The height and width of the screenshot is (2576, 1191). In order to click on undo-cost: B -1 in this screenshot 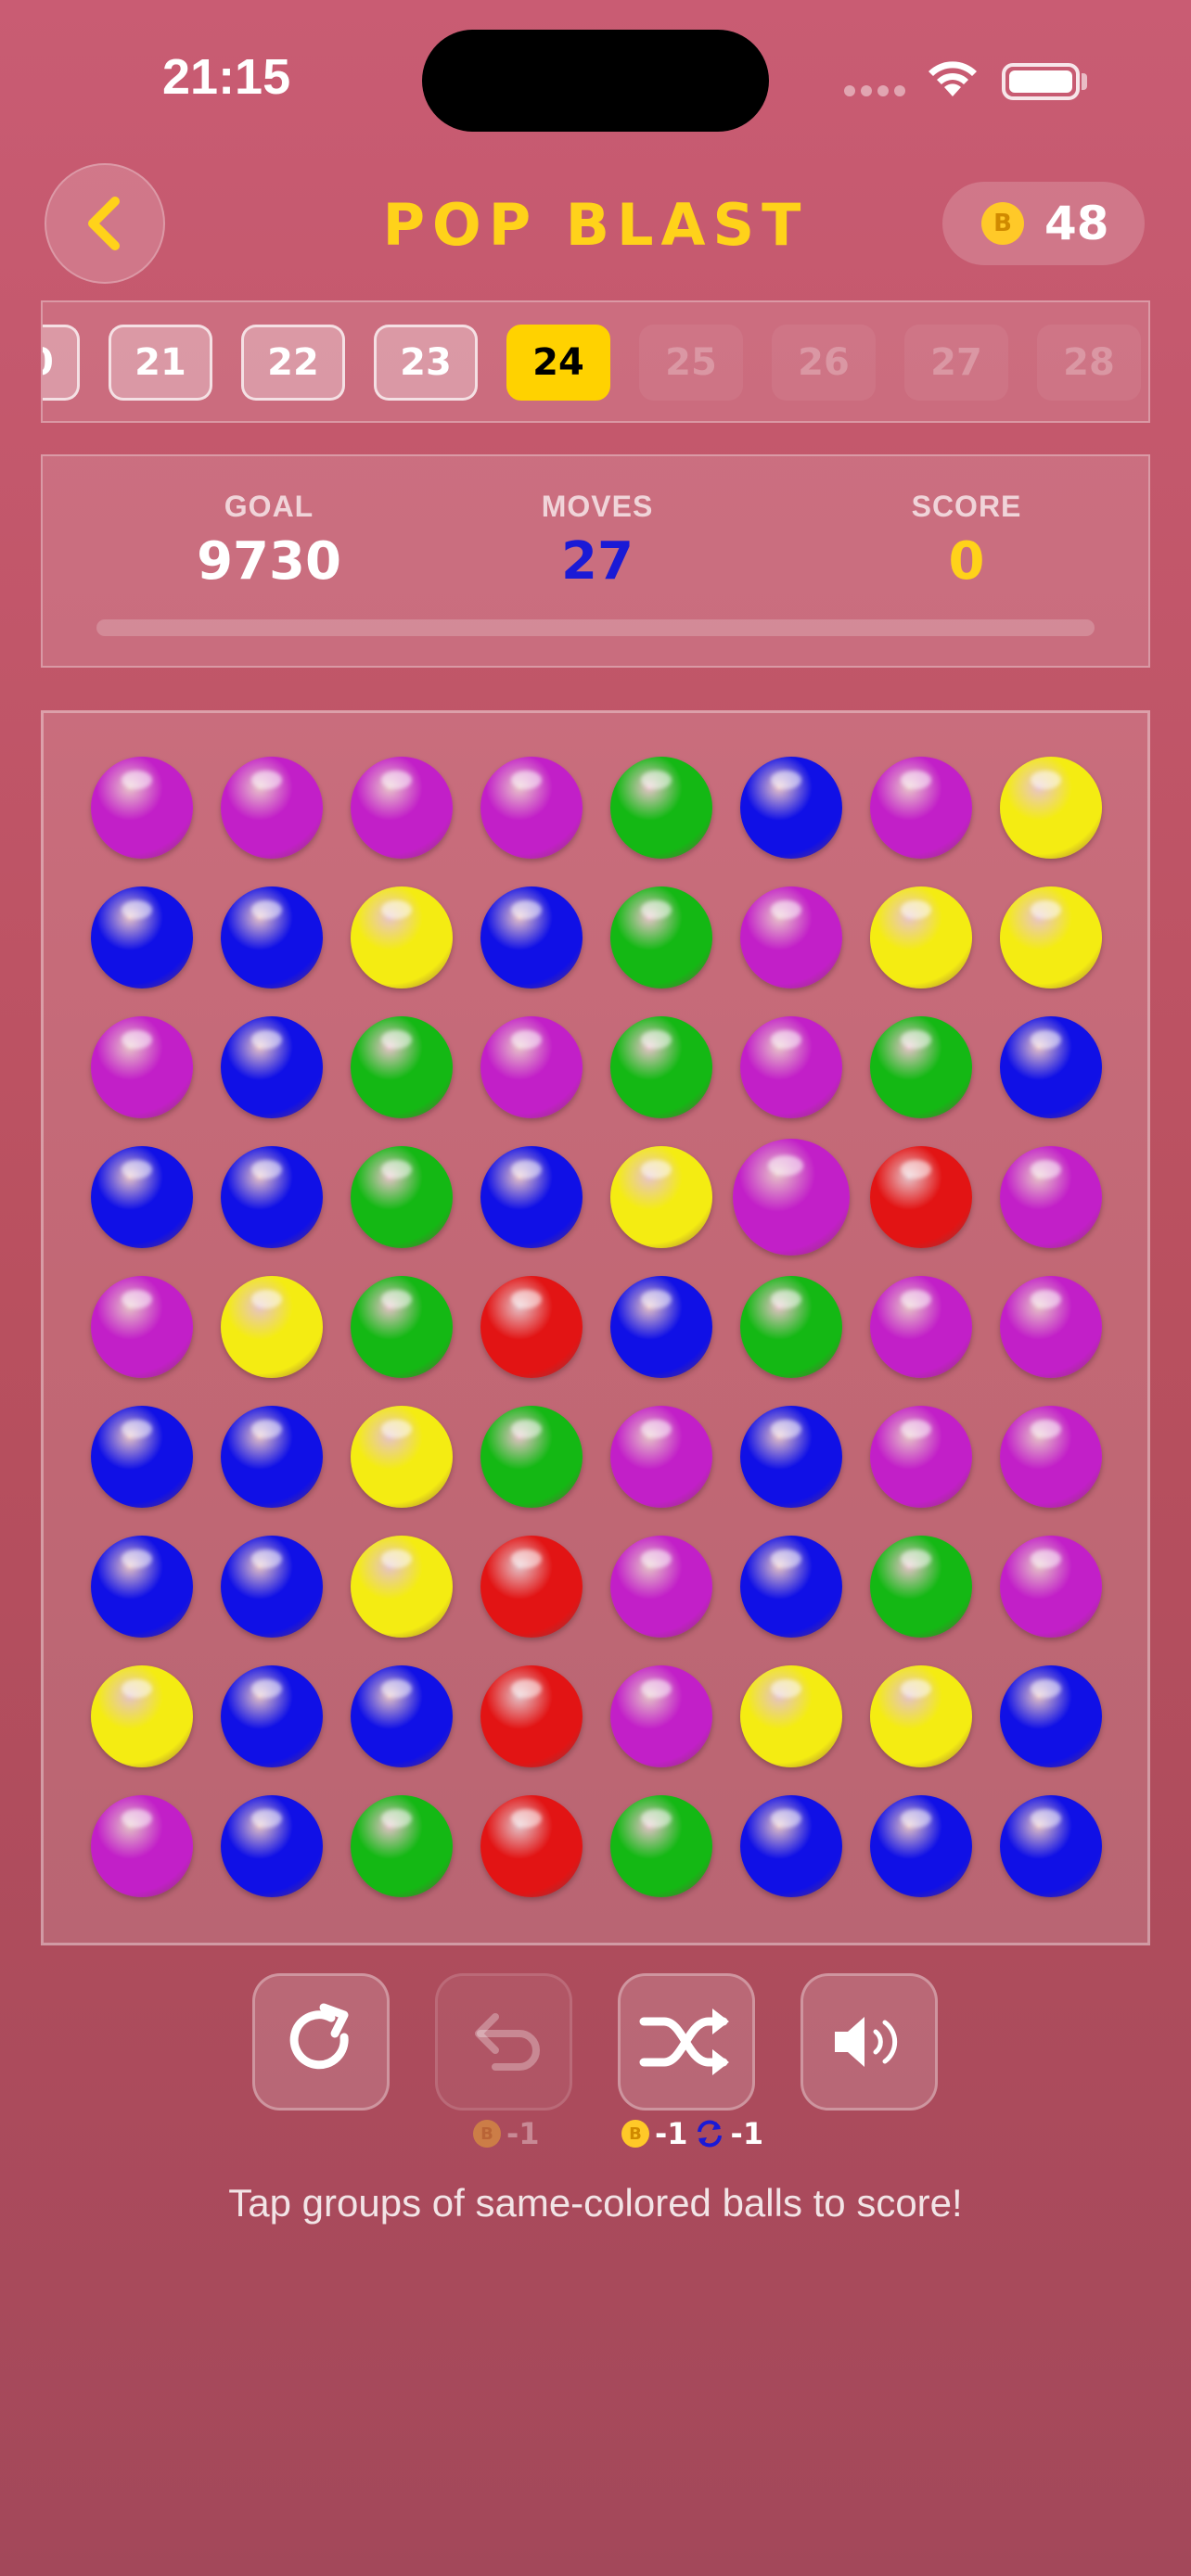, I will do `click(506, 2133)`.